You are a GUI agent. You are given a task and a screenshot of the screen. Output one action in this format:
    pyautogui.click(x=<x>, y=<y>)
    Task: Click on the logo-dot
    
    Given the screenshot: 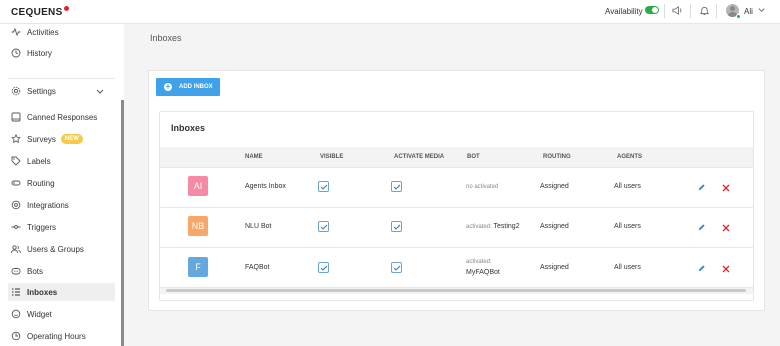 What is the action you would take?
    pyautogui.click(x=66, y=8)
    